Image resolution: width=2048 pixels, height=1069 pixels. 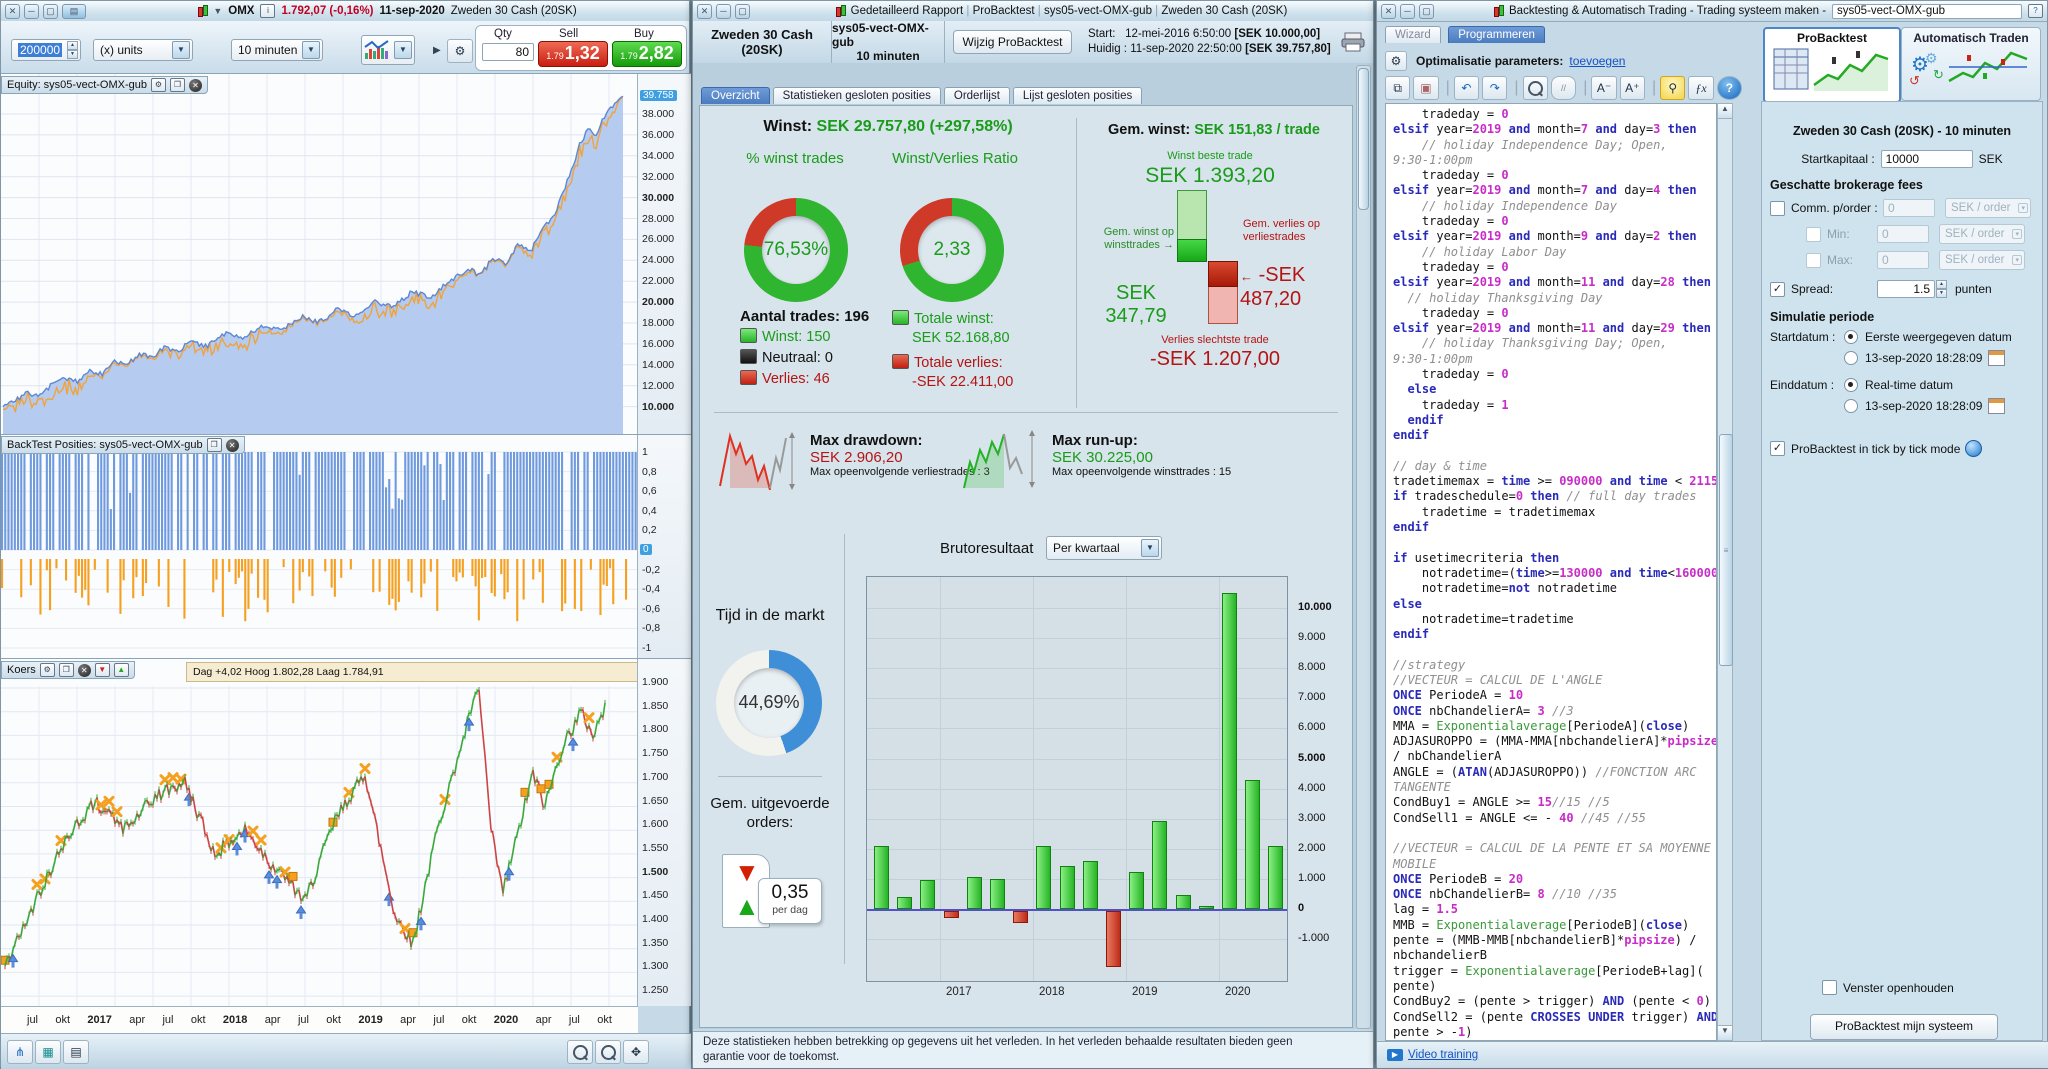 What do you see at coordinates (1941, 289) in the screenshot?
I see `spread-stepper: ▲▼` at bounding box center [1941, 289].